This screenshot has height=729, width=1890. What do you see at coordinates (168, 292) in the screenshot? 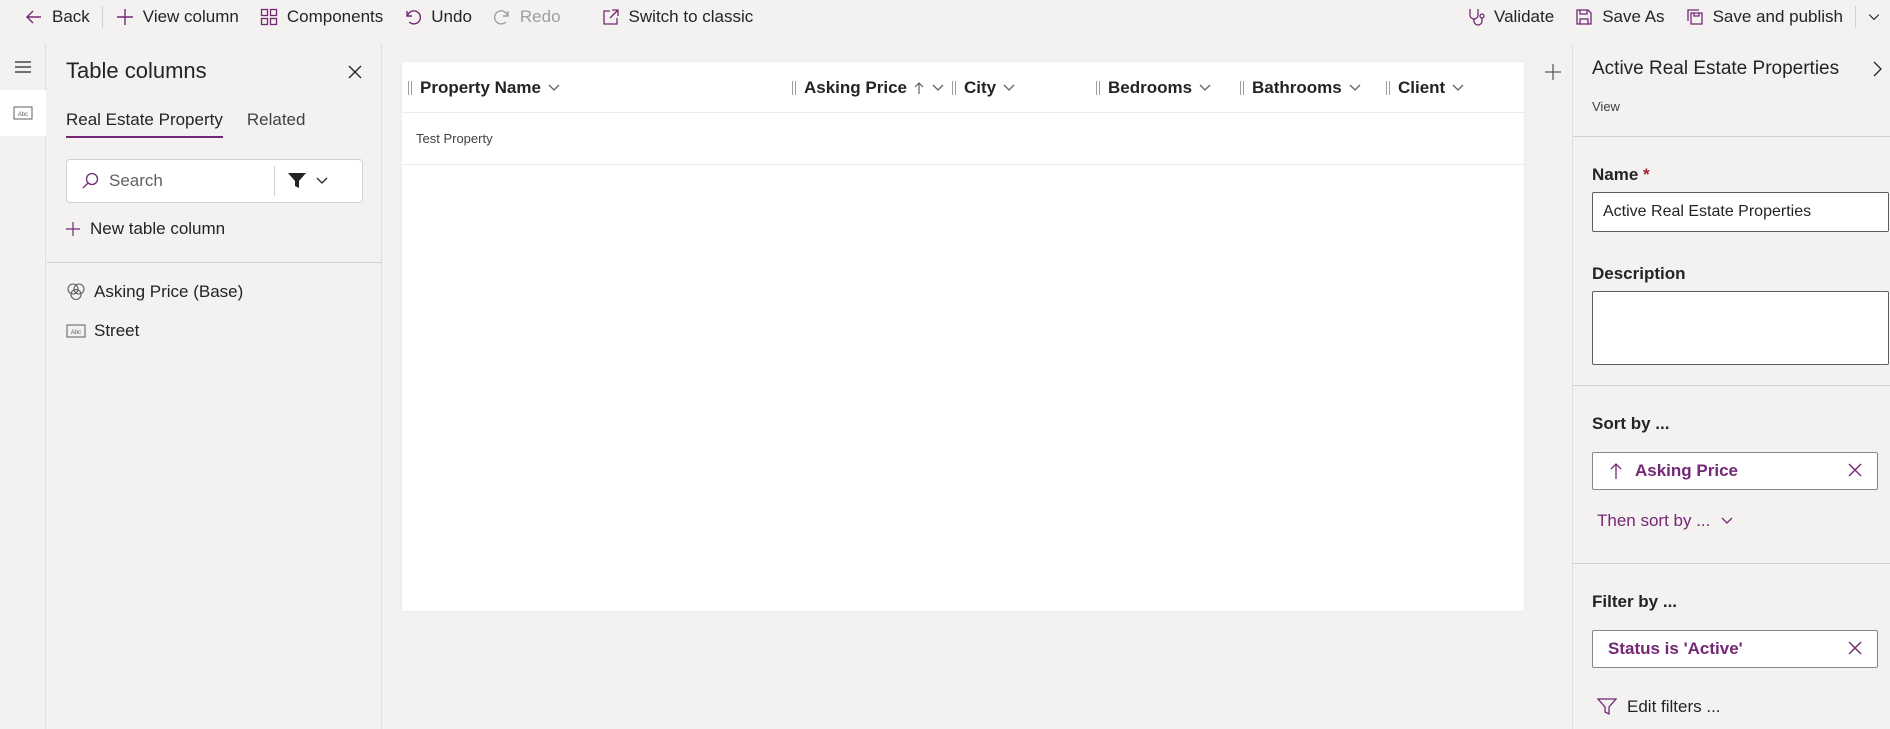
I see `column-label: Asking Price (Base)` at bounding box center [168, 292].